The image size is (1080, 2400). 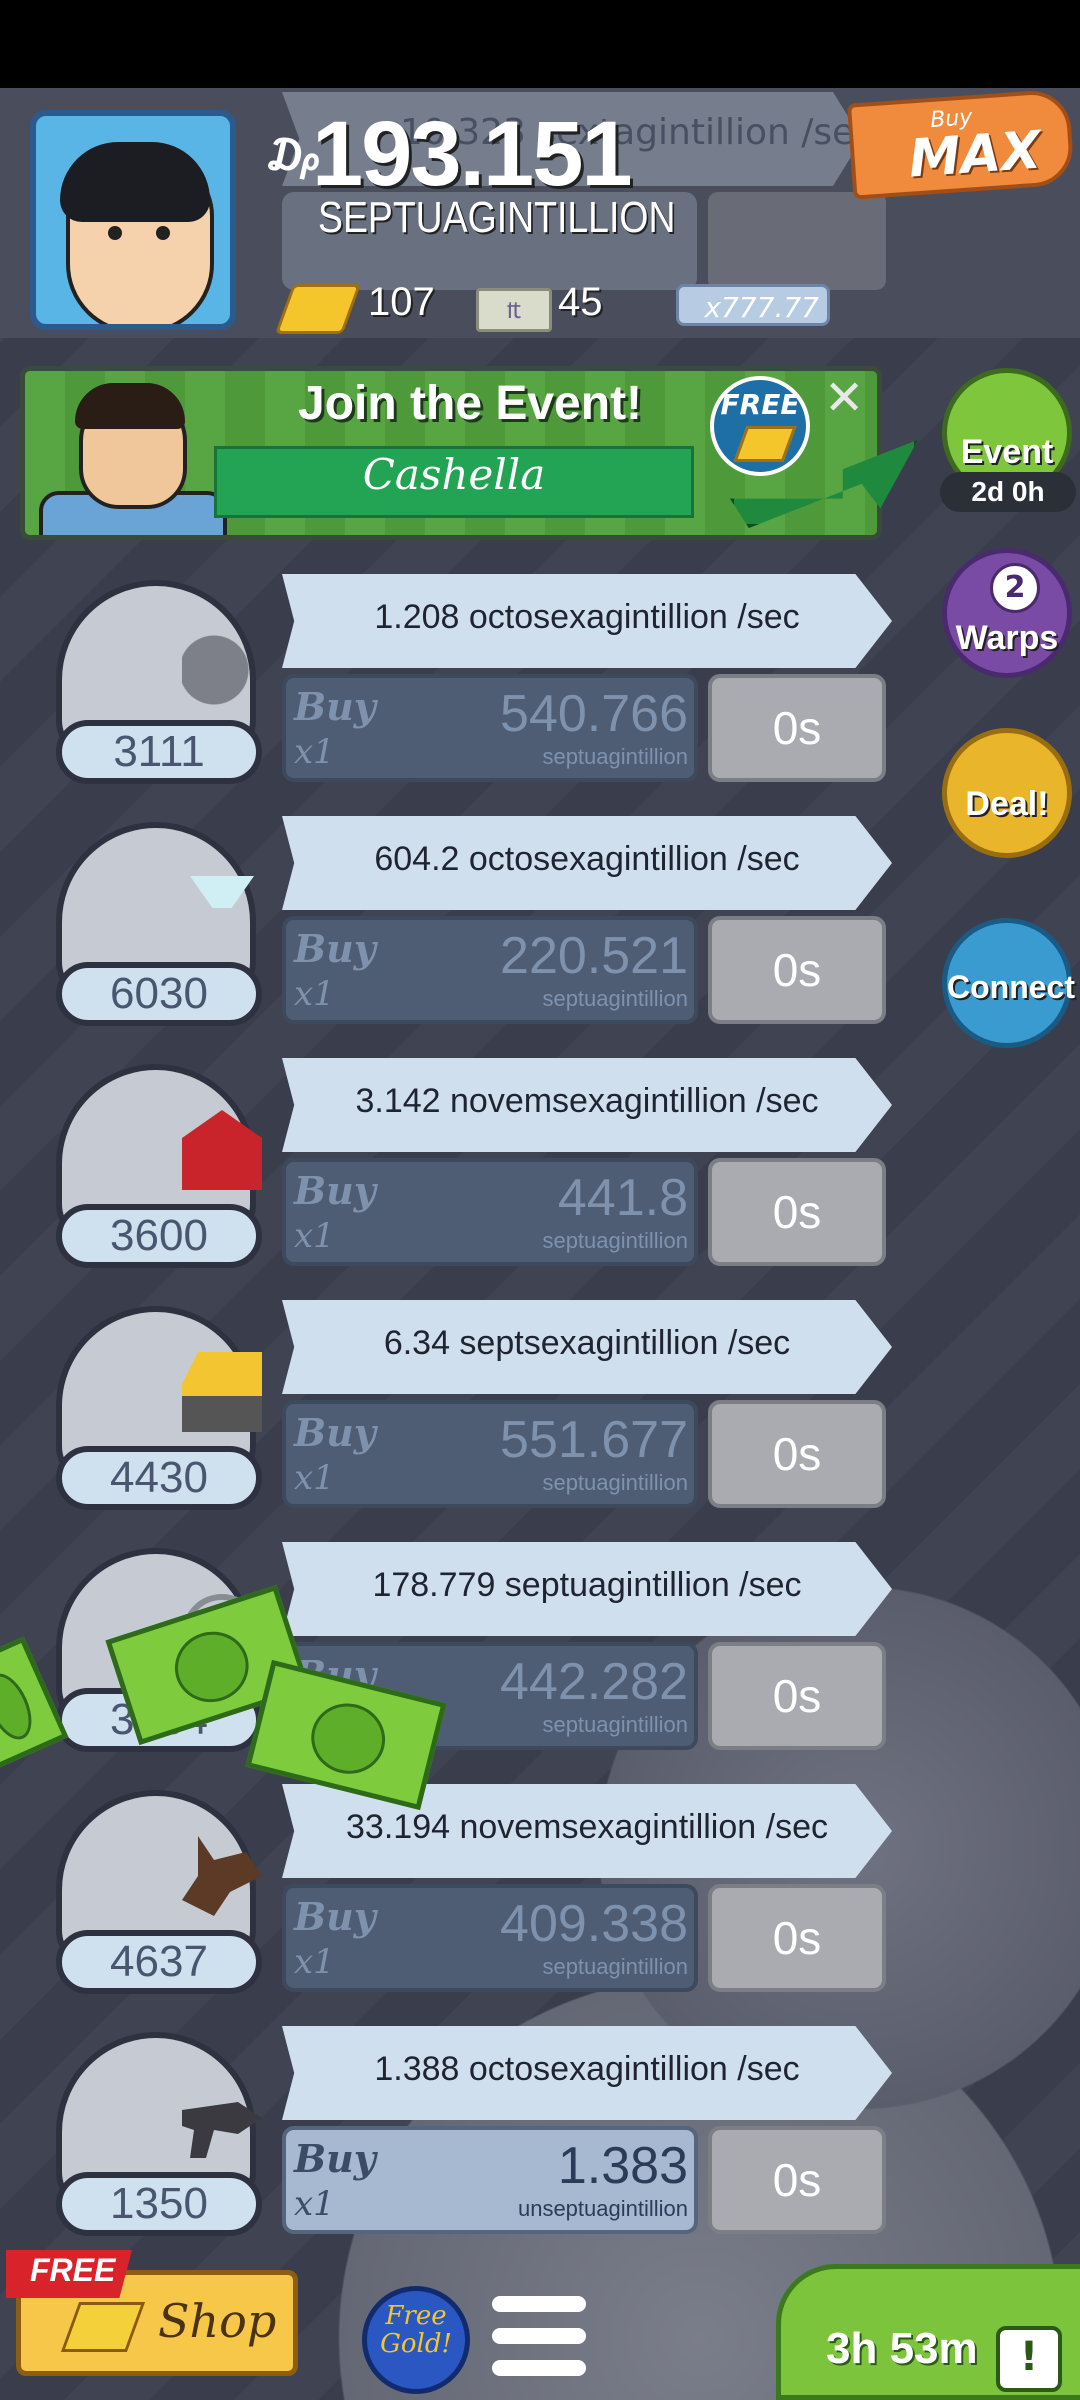 What do you see at coordinates (587, 1585) in the screenshot?
I see `business-rate: 178.779 septuagintillion /sec` at bounding box center [587, 1585].